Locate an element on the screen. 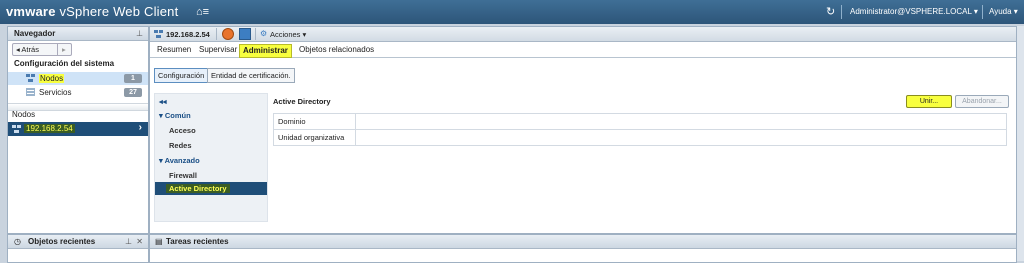 This screenshot has height=263, width=1024. table-row: Unidad organizativa is located at coordinates (640, 137).